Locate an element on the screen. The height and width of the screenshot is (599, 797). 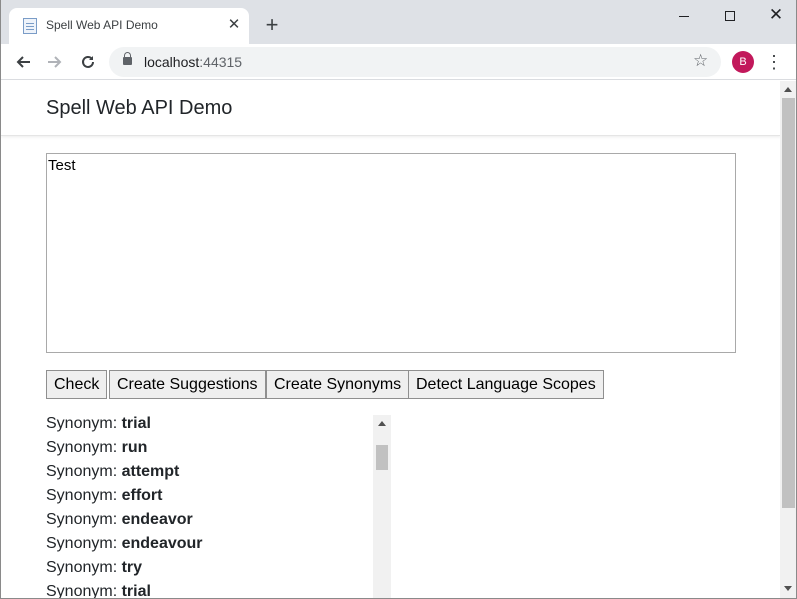
maximize-icon is located at coordinates (730, 16).